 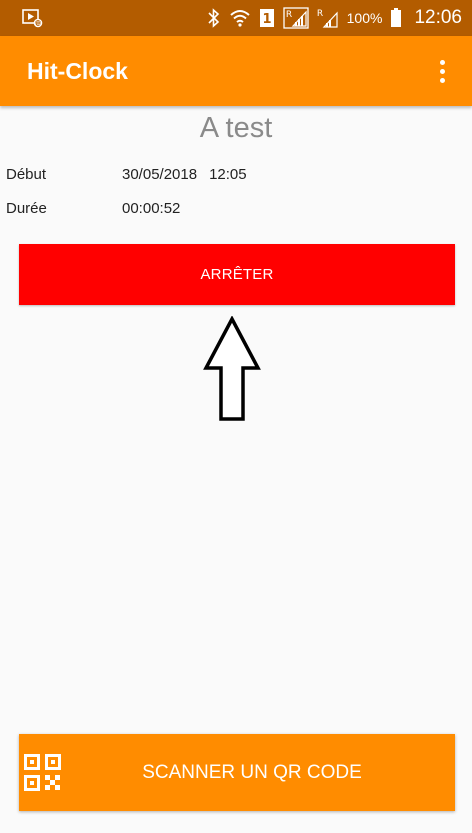 What do you see at coordinates (232, 368) in the screenshot?
I see `up-arrow-icon` at bounding box center [232, 368].